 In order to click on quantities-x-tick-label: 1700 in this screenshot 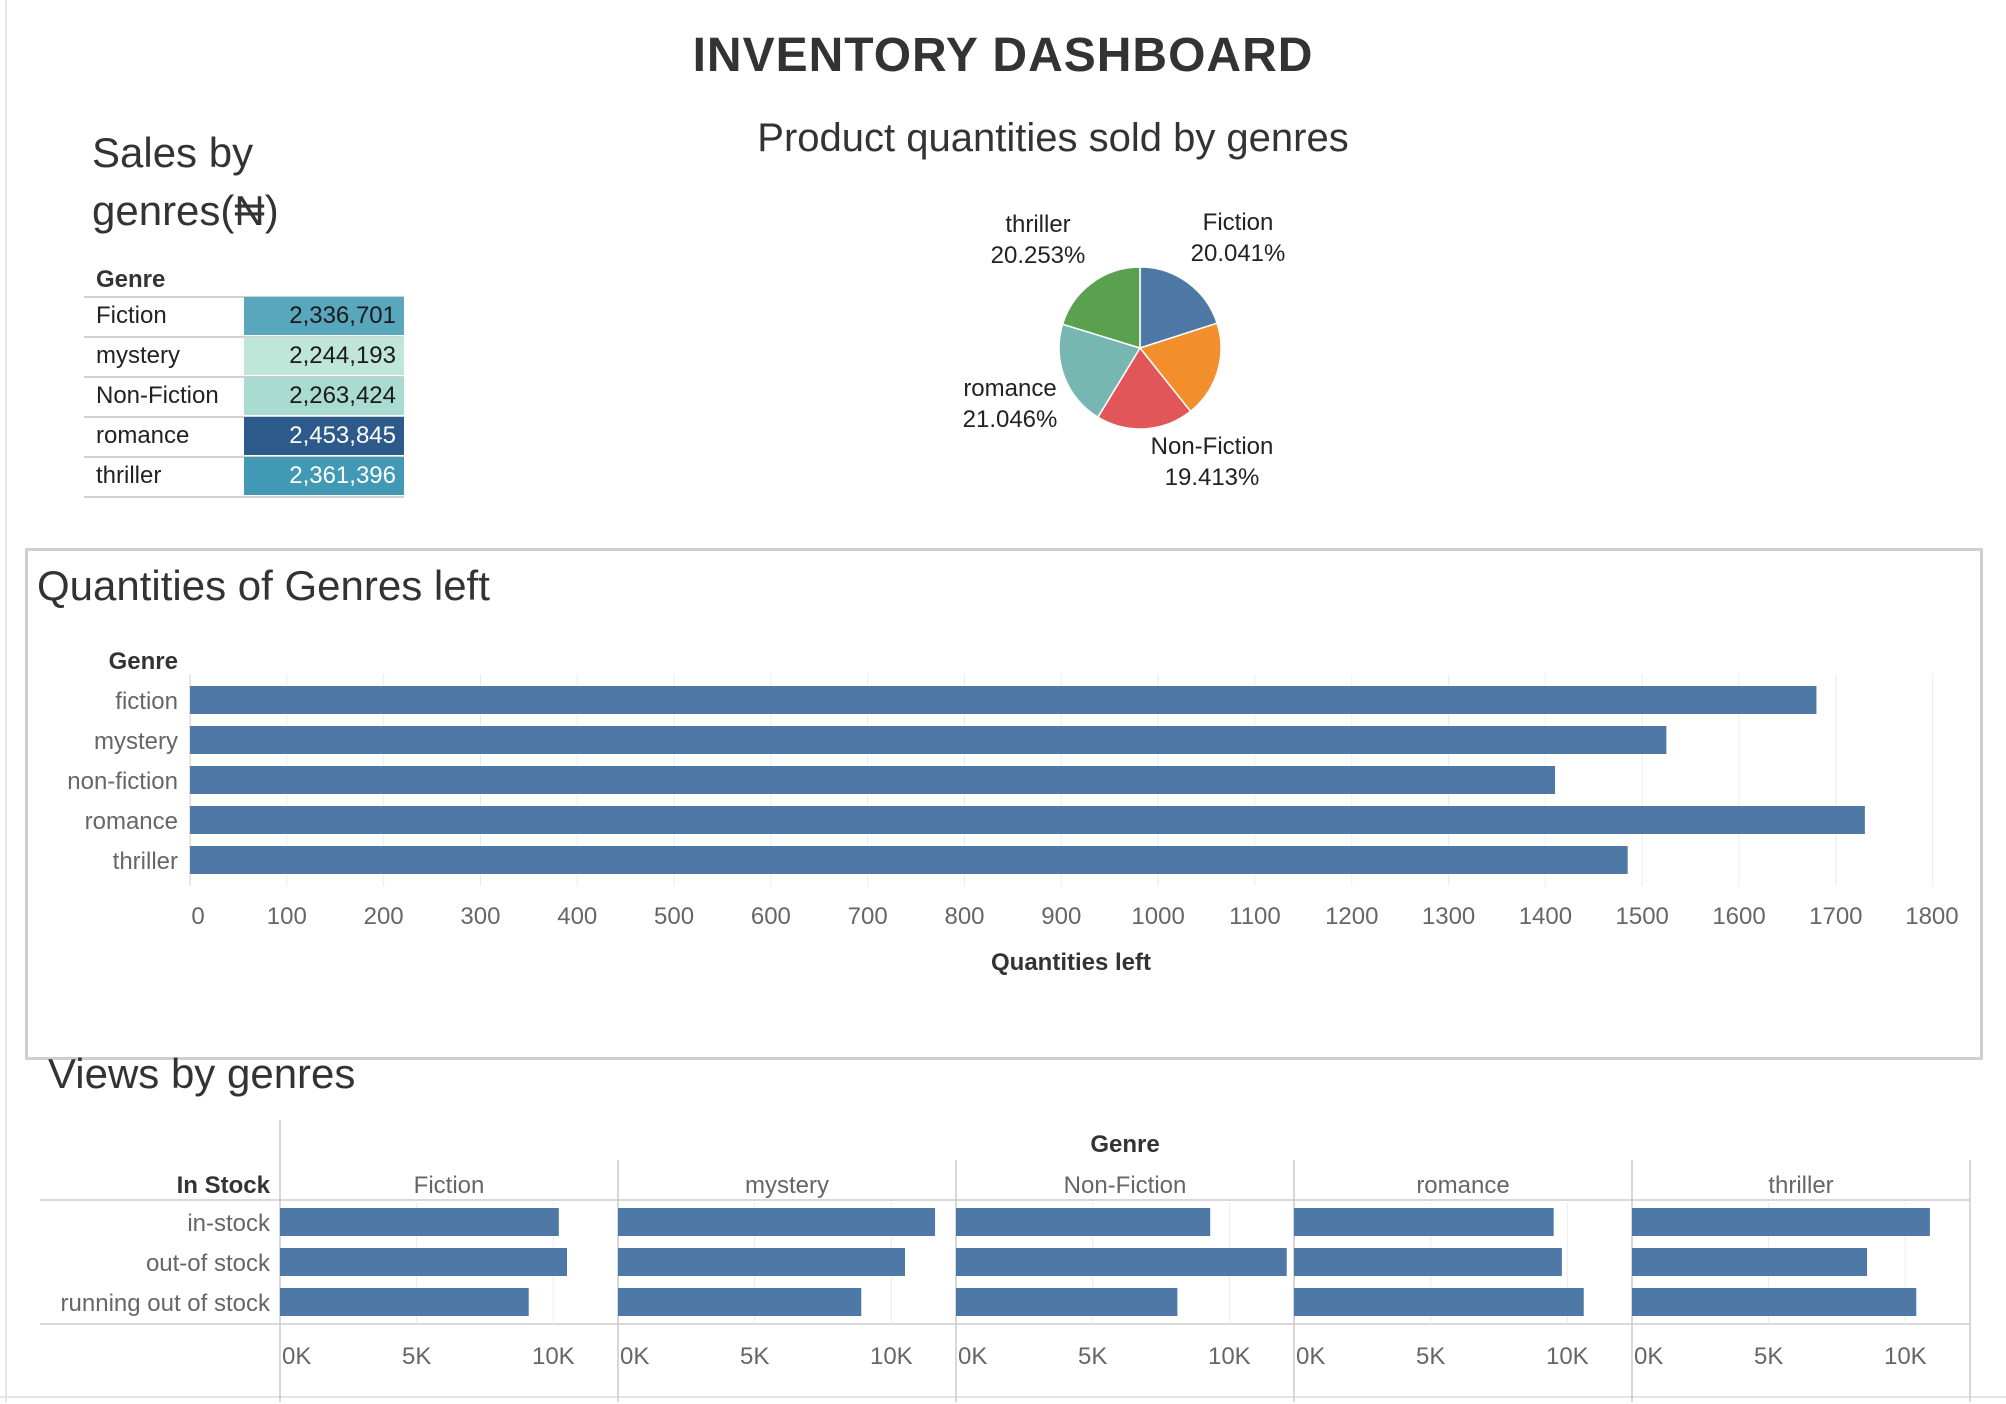, I will do `click(1835, 916)`.